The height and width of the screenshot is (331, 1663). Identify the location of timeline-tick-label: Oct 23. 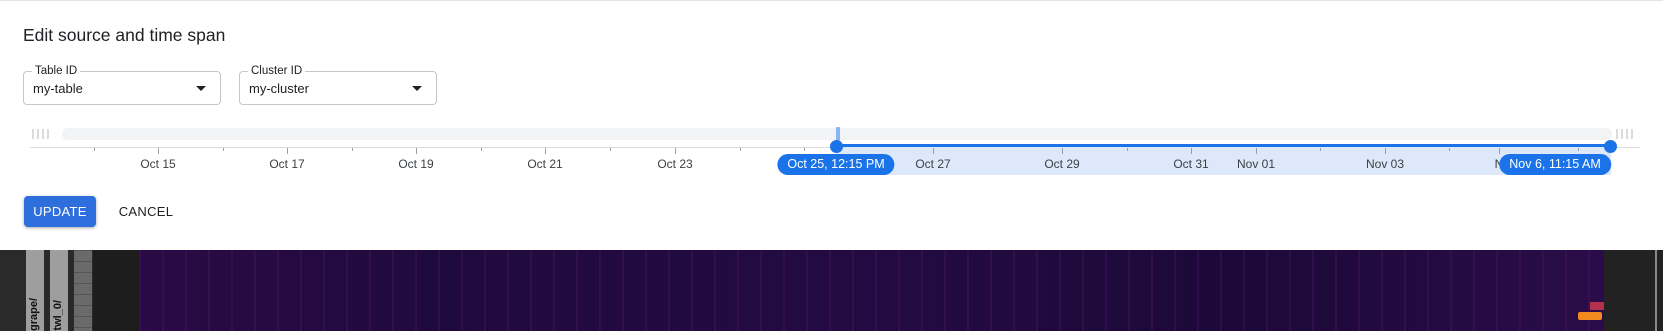
(675, 164).